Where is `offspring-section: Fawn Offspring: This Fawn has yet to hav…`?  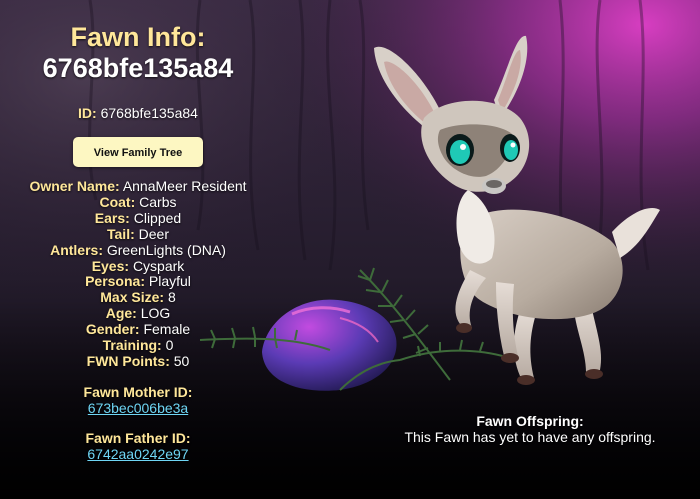
offspring-section: Fawn Offspring: This Fawn has yet to hav… is located at coordinates (530, 429).